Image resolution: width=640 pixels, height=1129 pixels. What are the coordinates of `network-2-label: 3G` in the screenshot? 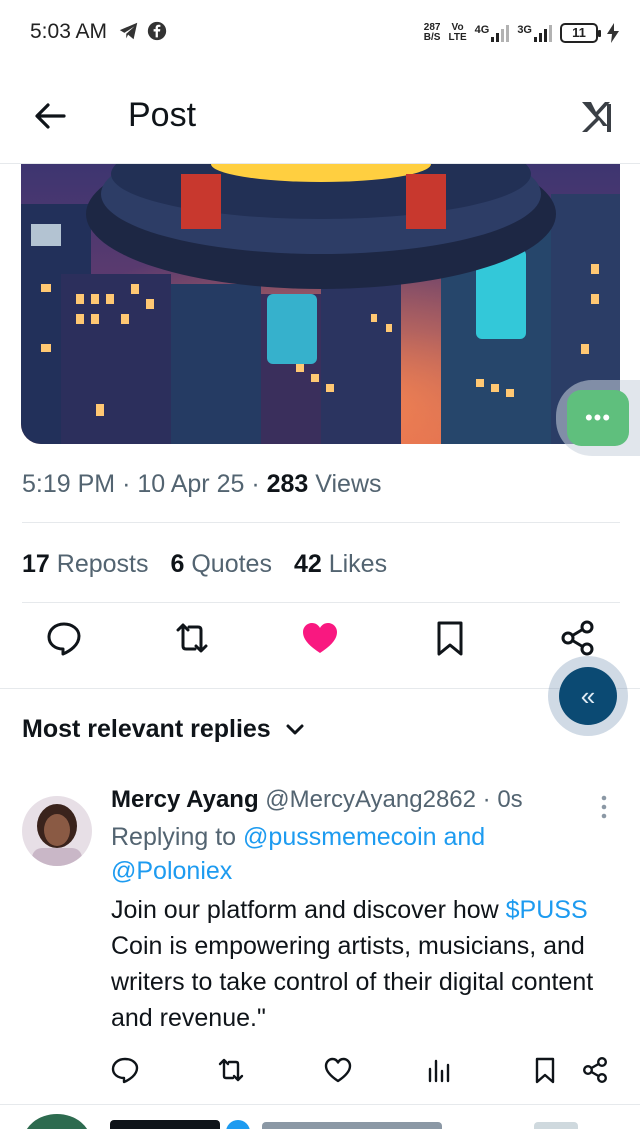 It's located at (524, 30).